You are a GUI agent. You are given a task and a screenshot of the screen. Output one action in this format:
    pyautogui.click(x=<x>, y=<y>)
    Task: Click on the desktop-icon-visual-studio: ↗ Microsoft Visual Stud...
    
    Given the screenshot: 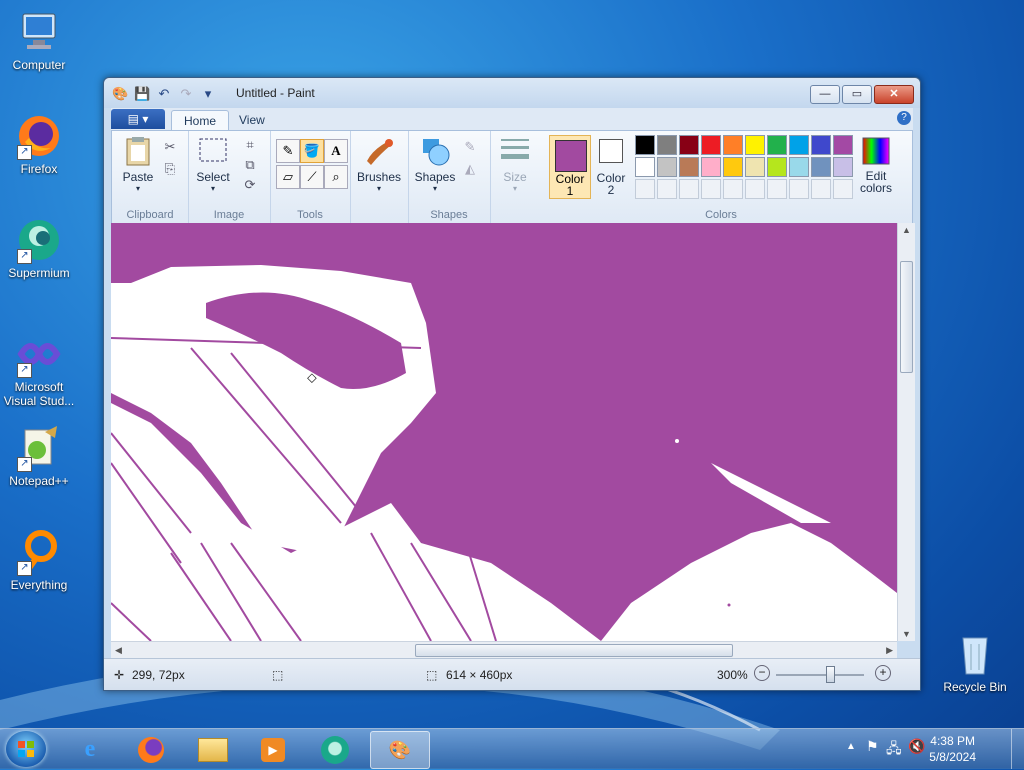 What is the action you would take?
    pyautogui.click(x=39, y=369)
    